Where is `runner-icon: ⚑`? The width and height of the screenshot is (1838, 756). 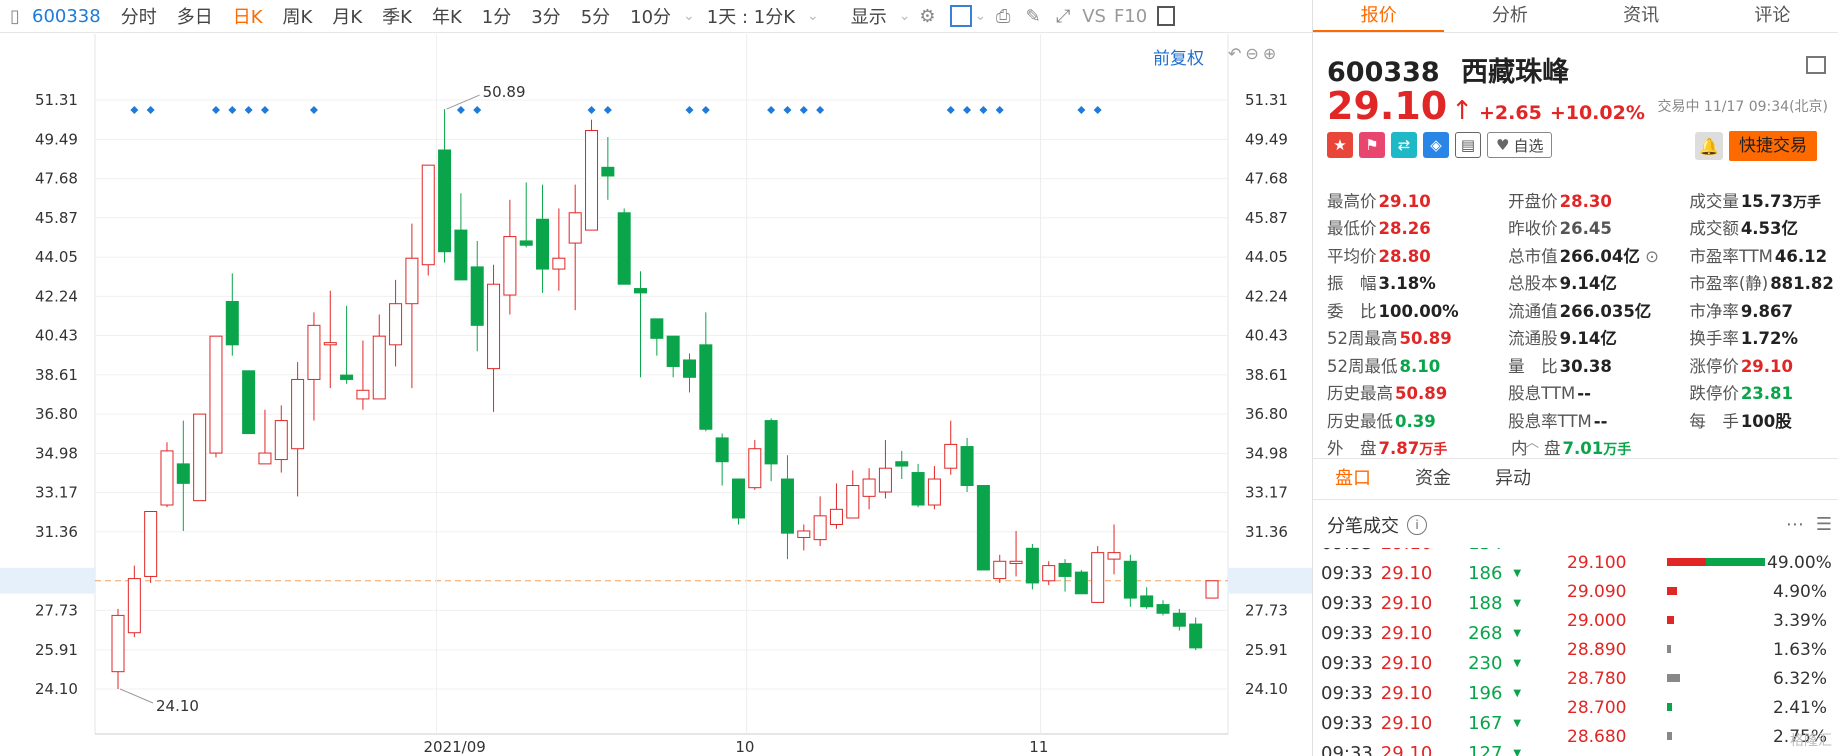 runner-icon: ⚑ is located at coordinates (1372, 145).